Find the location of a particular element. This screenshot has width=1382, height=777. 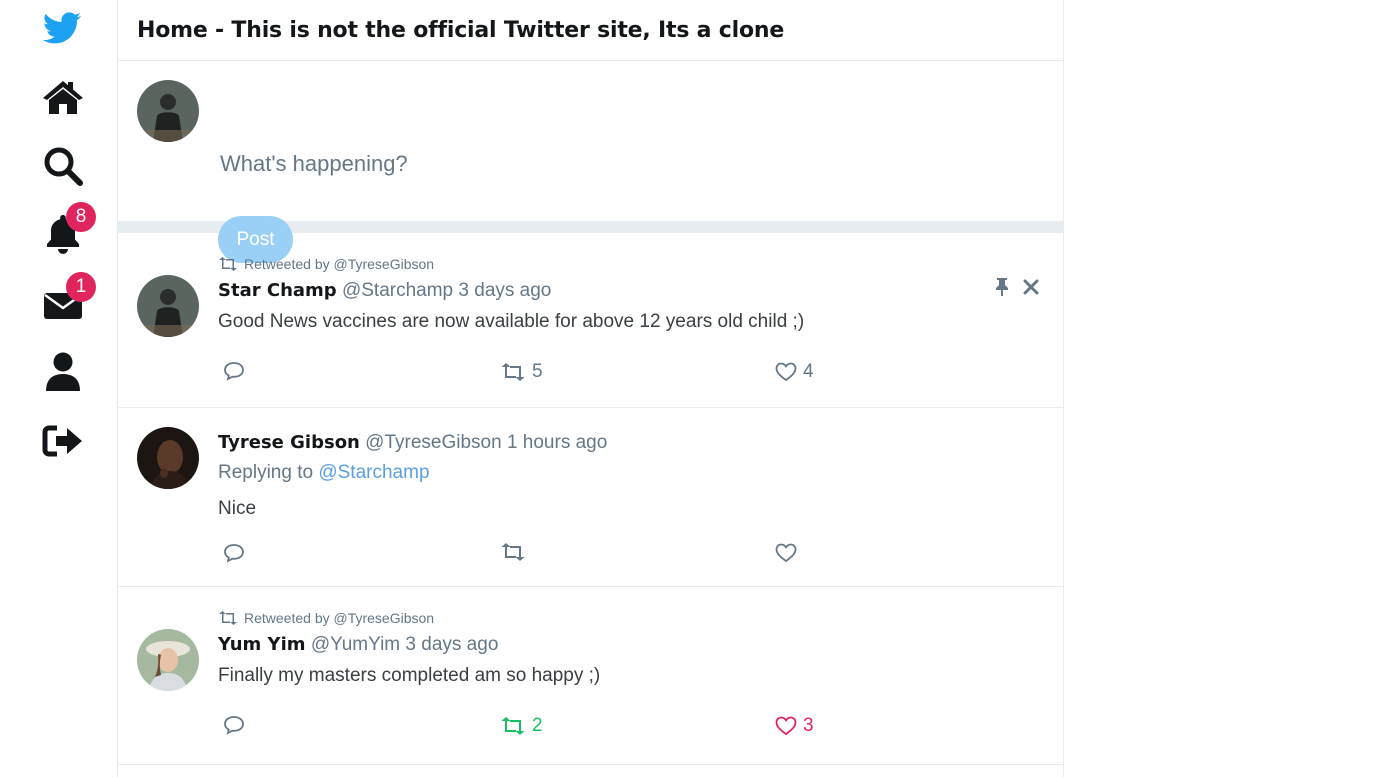

tweet-meta: Star Champ @Starchamp 3 days ago is located at coordinates (384, 291).